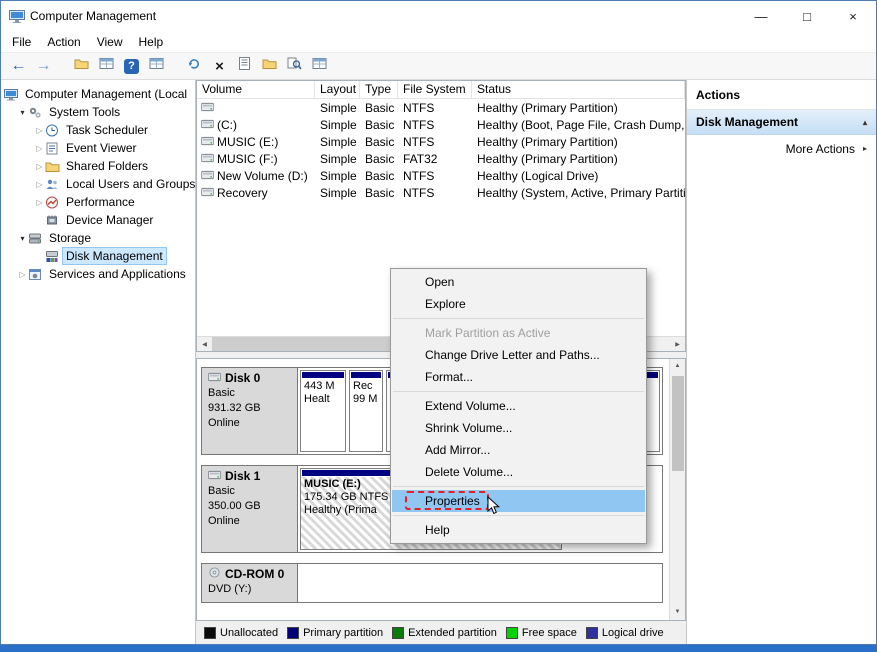 This screenshot has height=652, width=877. What do you see at coordinates (363, 386) in the screenshot?
I see `partition-name: Rec` at bounding box center [363, 386].